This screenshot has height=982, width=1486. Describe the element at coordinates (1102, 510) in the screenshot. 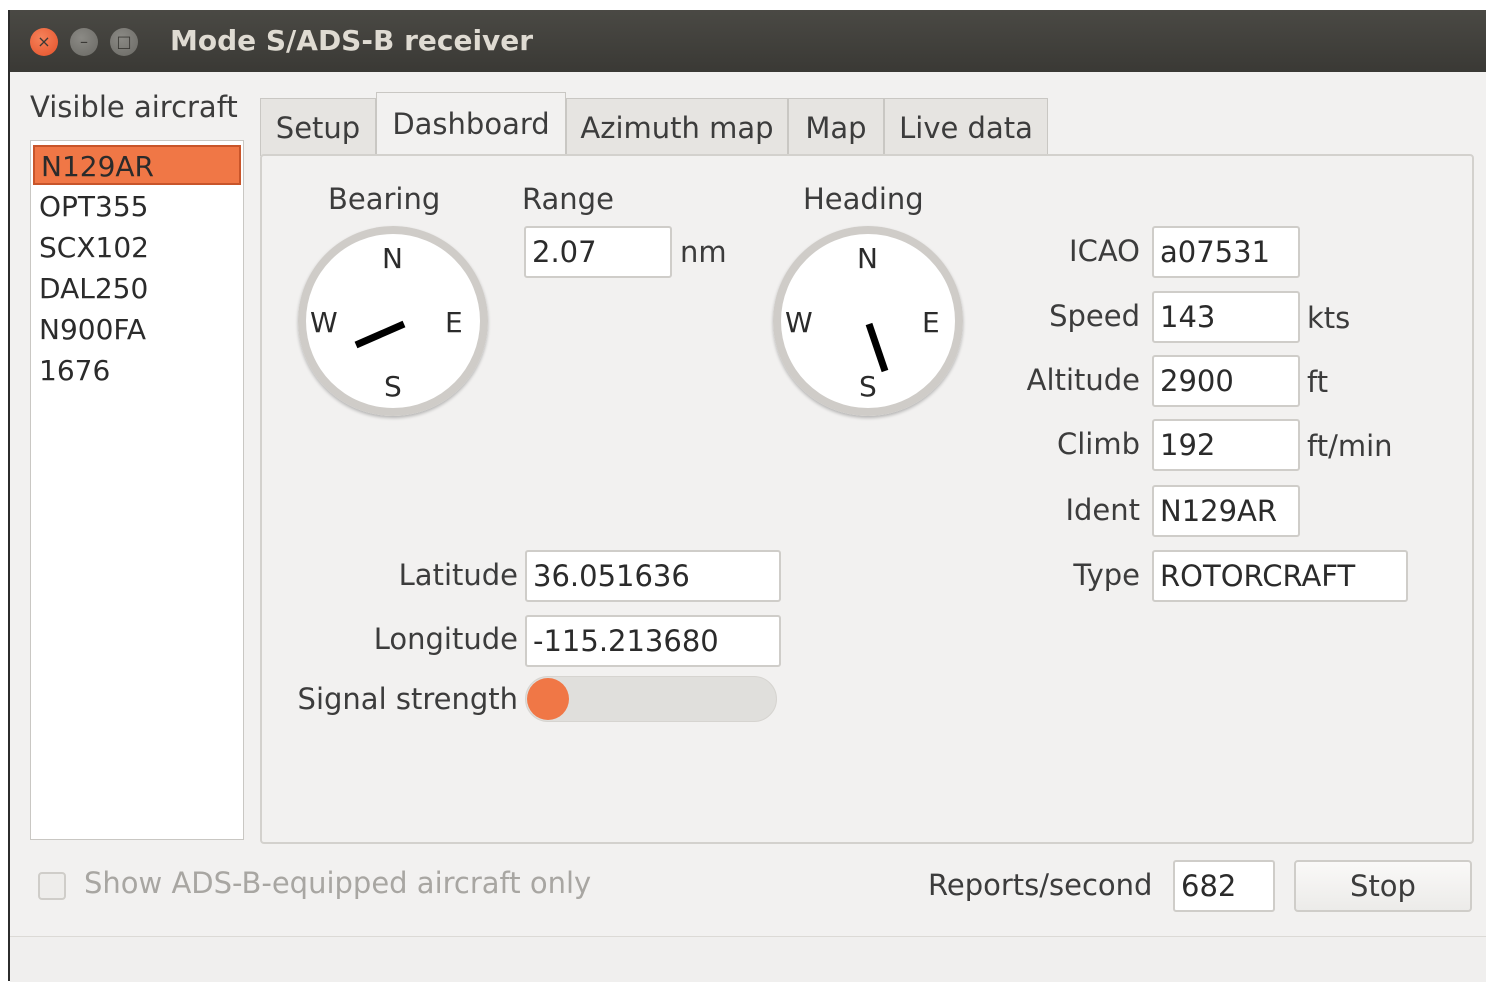

I see `ident-label: Ident` at that location.